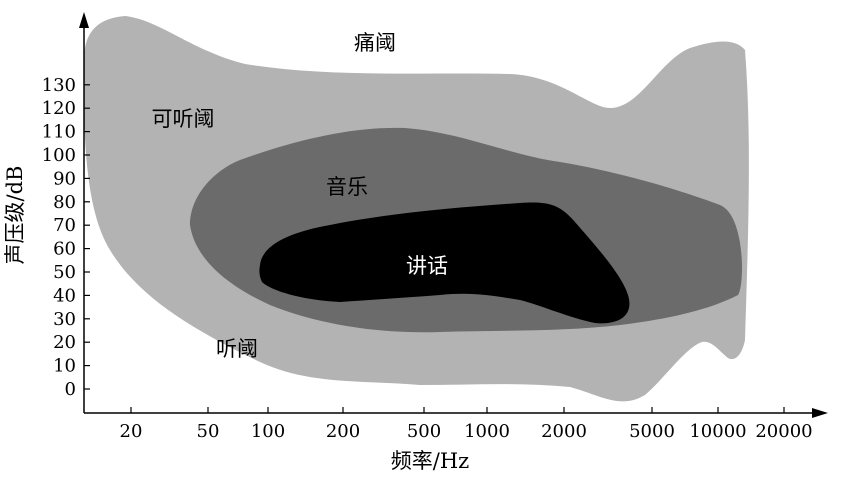 This screenshot has width=851, height=480. Describe the element at coordinates (424, 431) in the screenshot. I see `x-tick-label: 500` at that location.